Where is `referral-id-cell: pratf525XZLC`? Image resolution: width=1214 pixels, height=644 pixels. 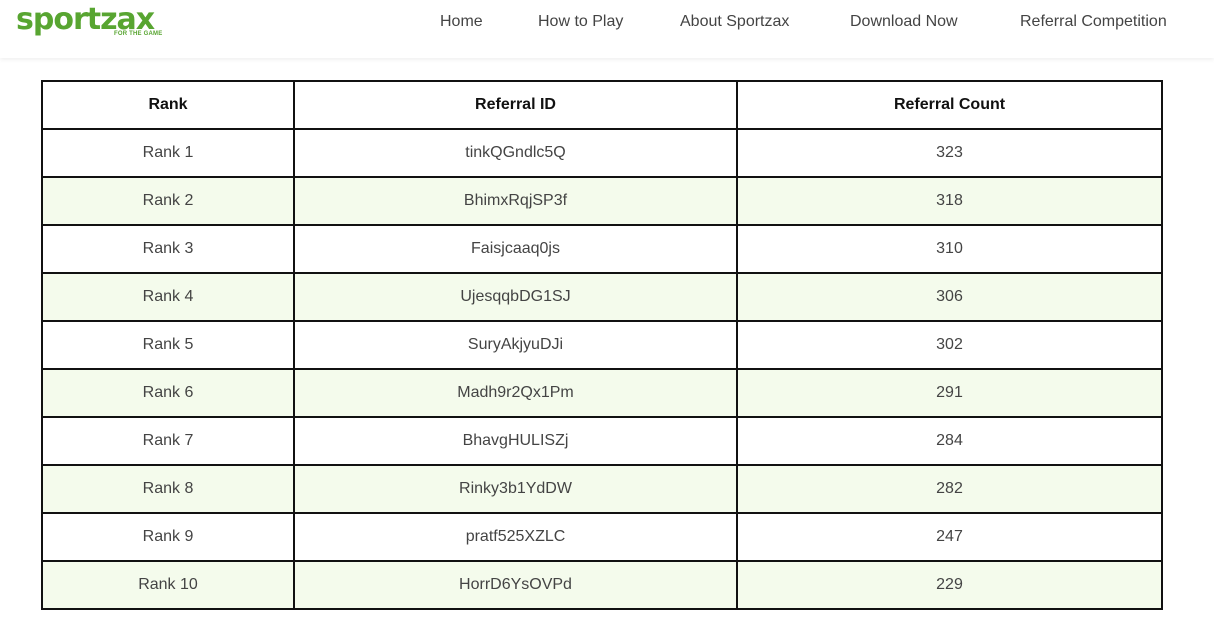
referral-id-cell: pratf525XZLC is located at coordinates (515, 537).